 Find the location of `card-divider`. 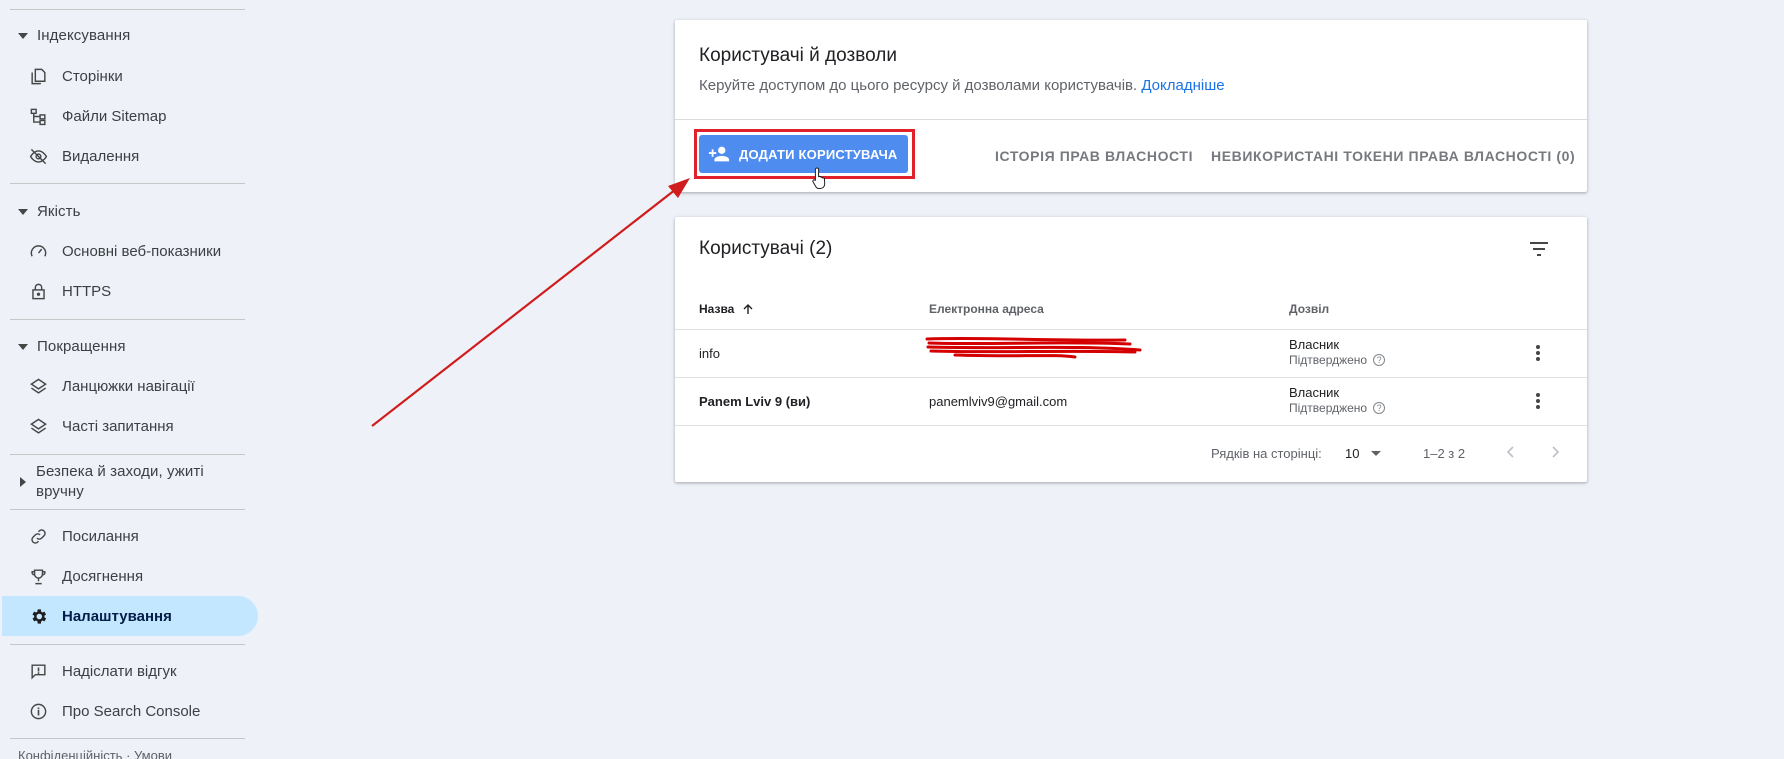

card-divider is located at coordinates (1131, 119).